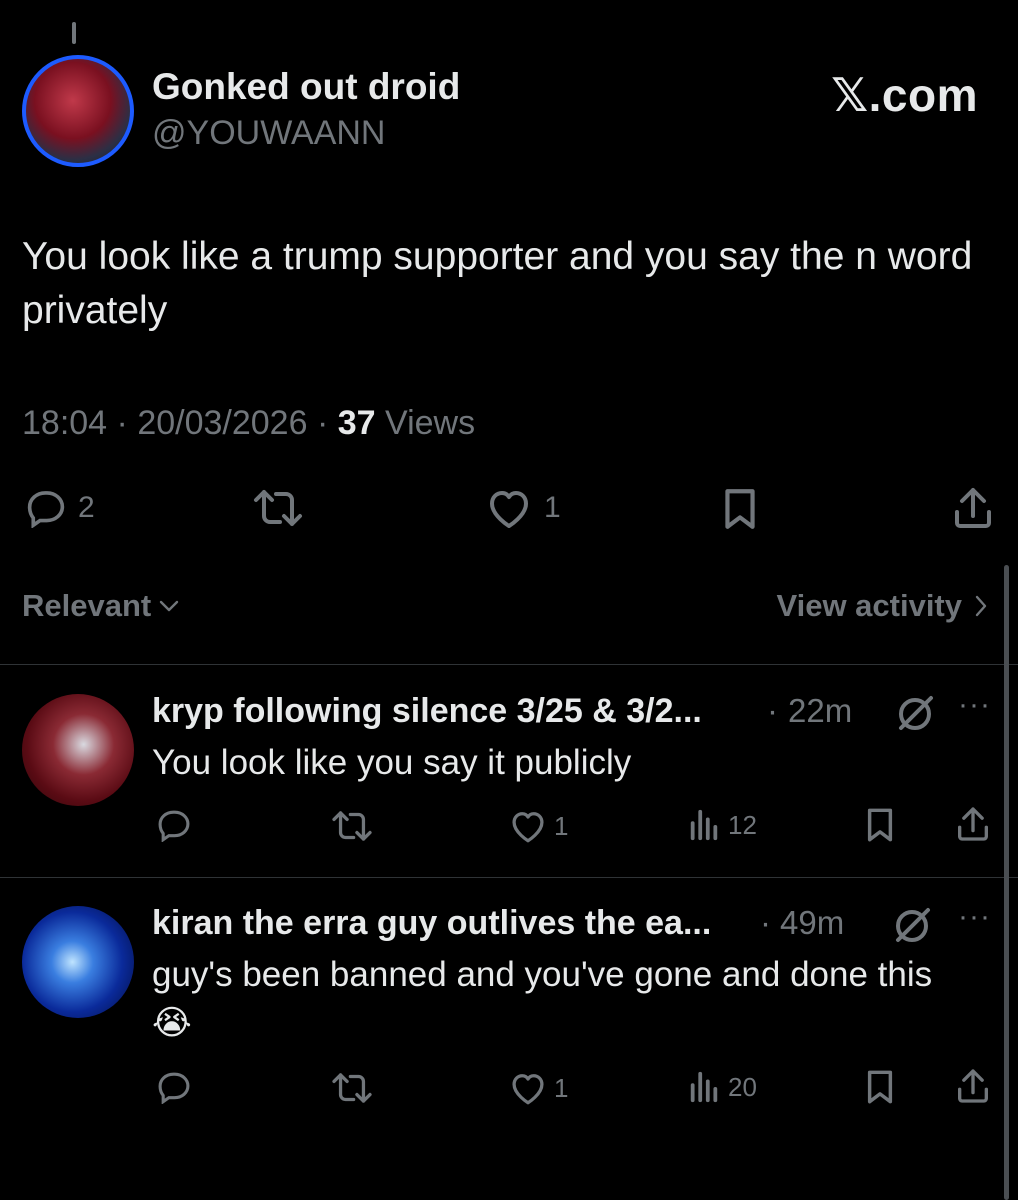 The width and height of the screenshot is (1018, 1200). I want to click on tweet-meta: 18:04 · 20/03/2026 · 37 Views, so click(248, 423).